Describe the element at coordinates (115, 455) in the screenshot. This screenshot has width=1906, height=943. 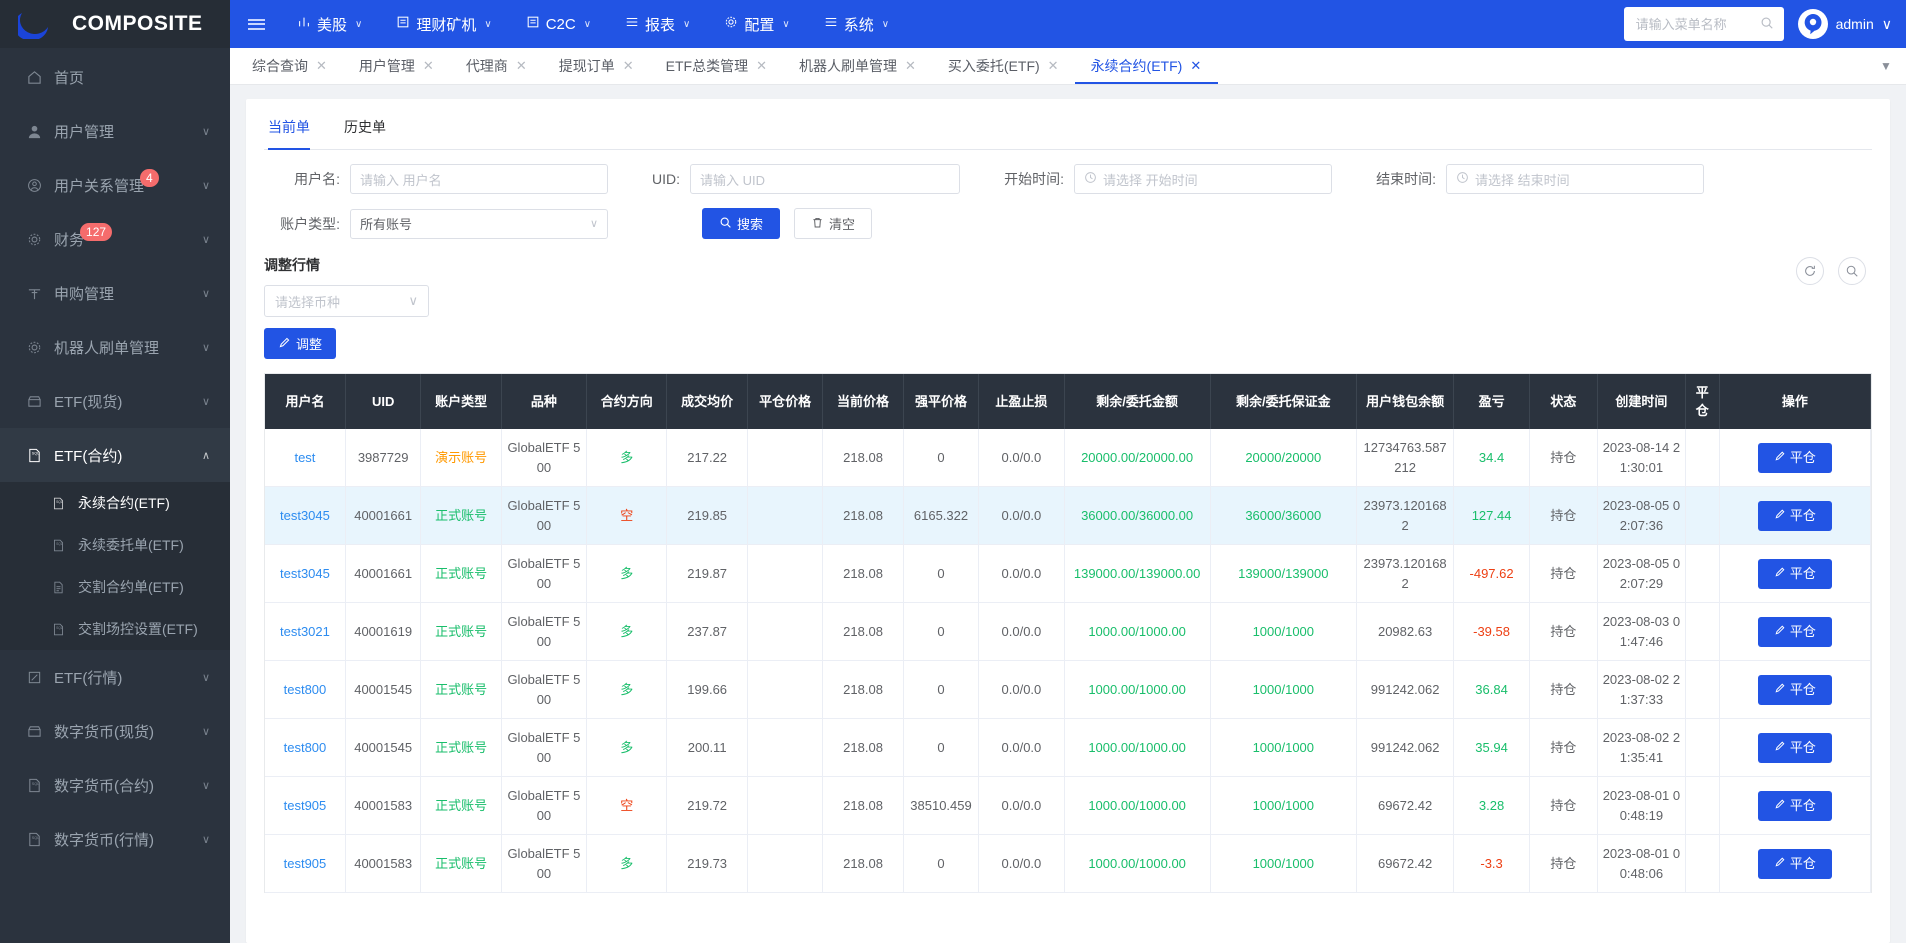
I see `sidebar-item-etf-contract: SQL ETF(合约) ∧` at that location.